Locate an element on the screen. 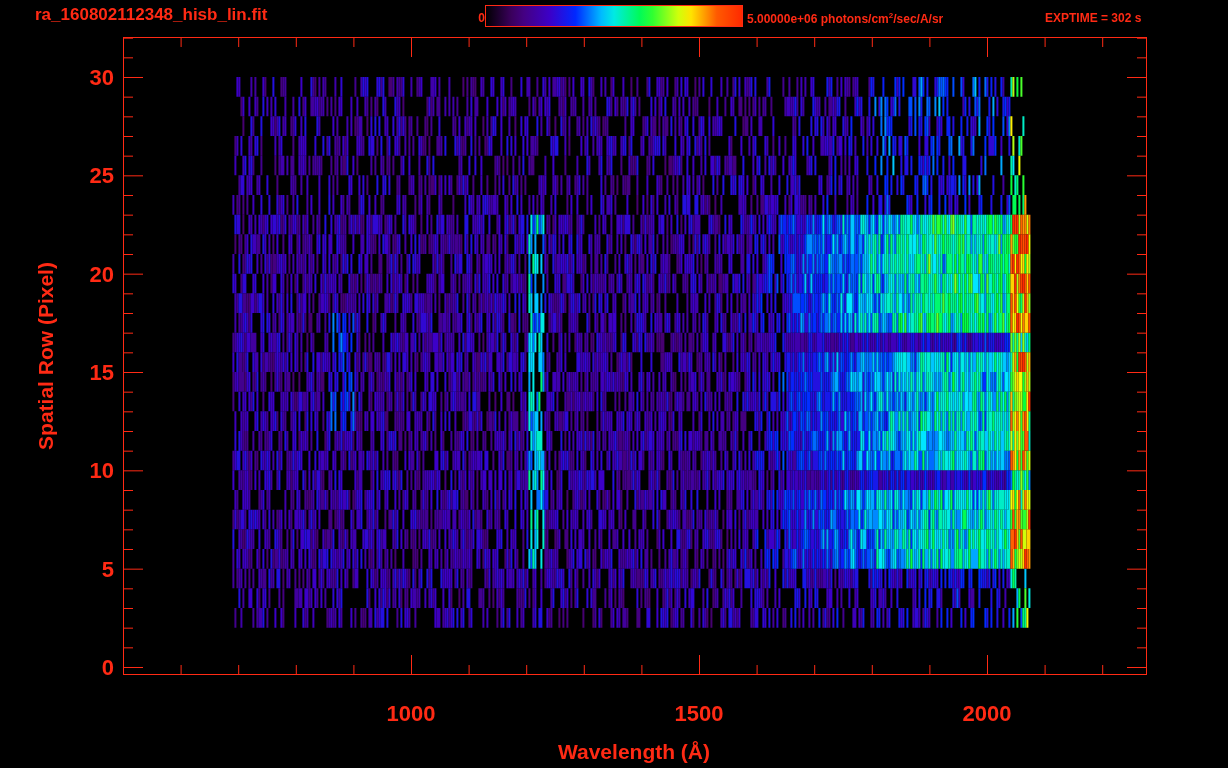  y-tick-label: 30 is located at coordinates (101, 77).